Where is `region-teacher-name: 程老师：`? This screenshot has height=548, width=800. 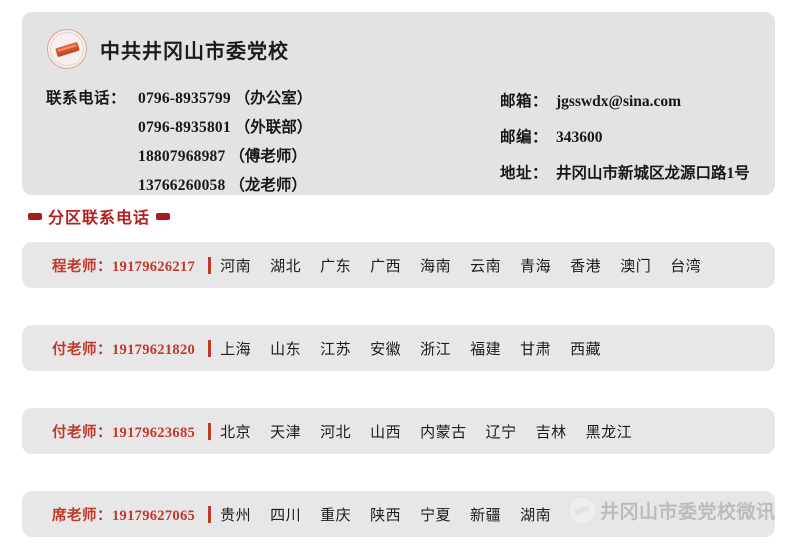
region-teacher-name: 程老师： is located at coordinates (82, 266).